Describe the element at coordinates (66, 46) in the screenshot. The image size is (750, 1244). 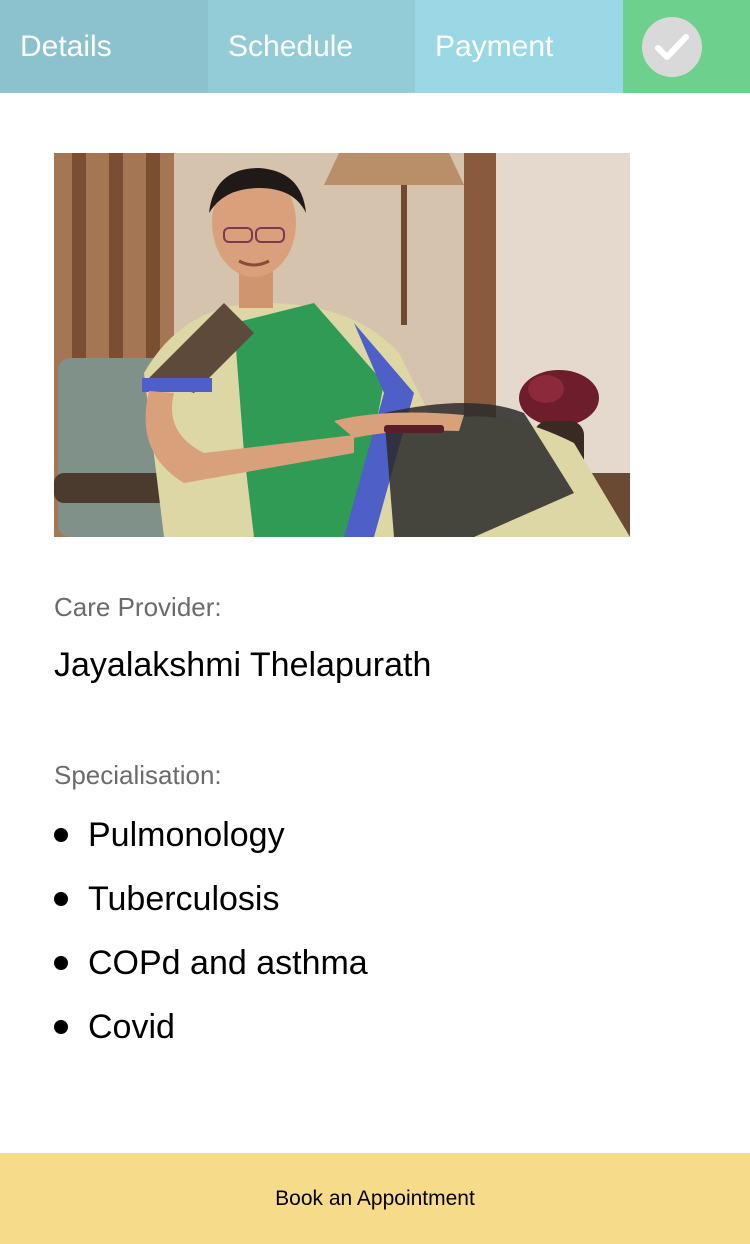
I see `tab-details-label: Details` at that location.